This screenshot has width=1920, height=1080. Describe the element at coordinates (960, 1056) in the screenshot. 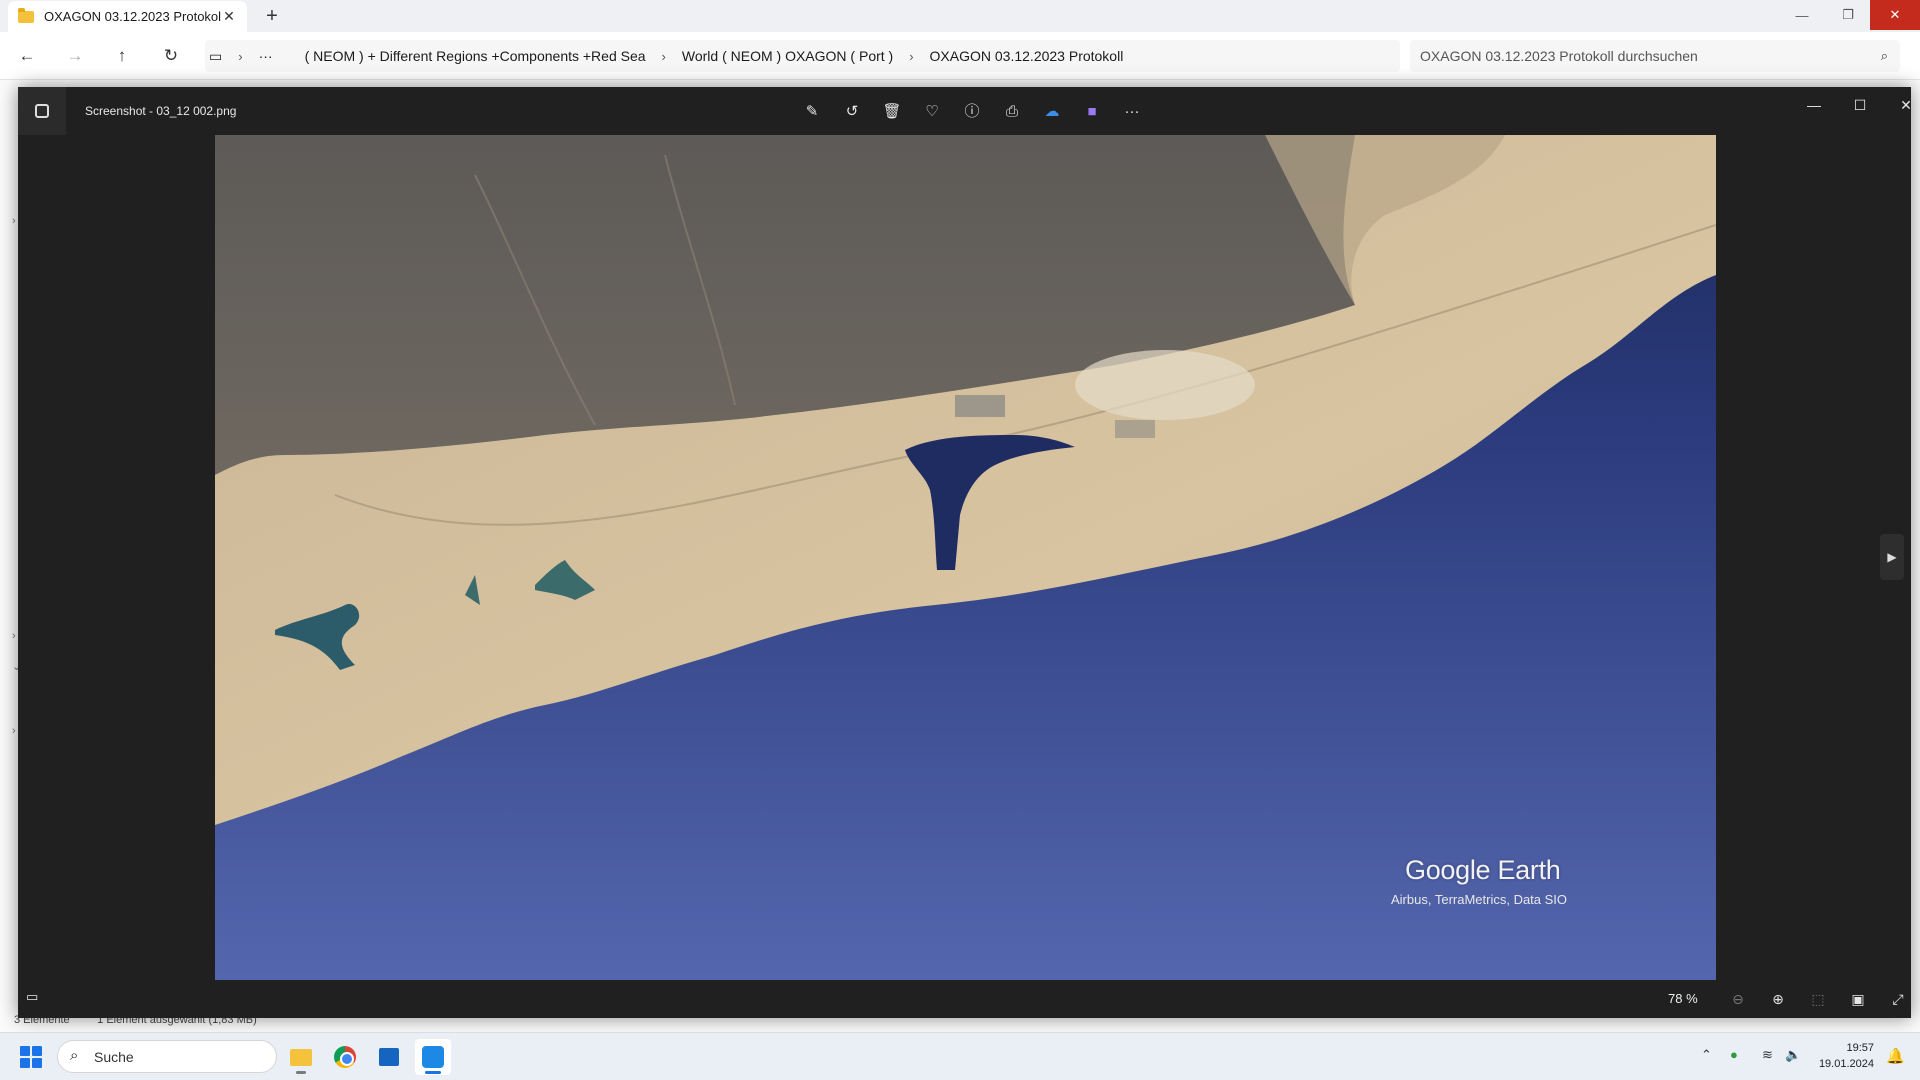

I see `taskbar: ⌕ Suche ⌃ ● ≋ 🔈 19:57 19.01.2024 🔔` at that location.